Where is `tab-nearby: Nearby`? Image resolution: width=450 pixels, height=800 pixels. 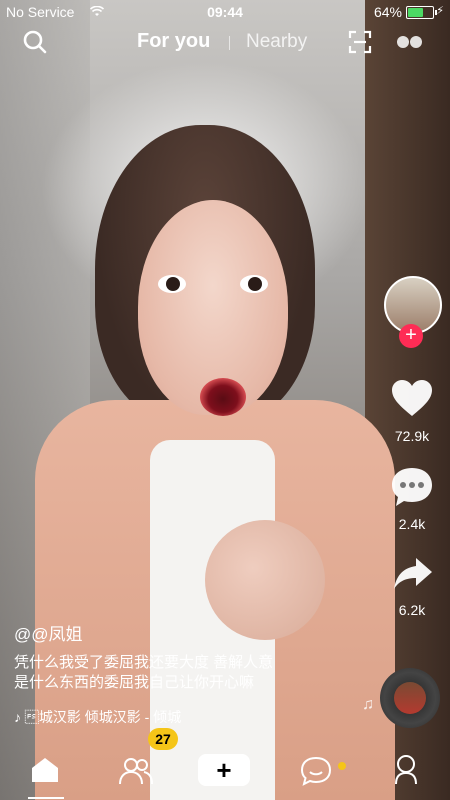
tab-nearby: Nearby is located at coordinates (276, 42).